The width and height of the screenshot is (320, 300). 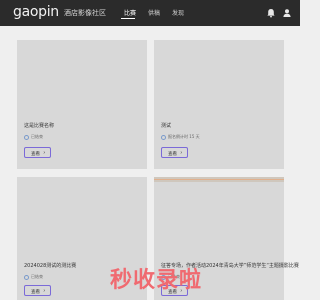 What do you see at coordinates (39, 126) in the screenshot?
I see `card-title: 这是比赛名称` at bounding box center [39, 126].